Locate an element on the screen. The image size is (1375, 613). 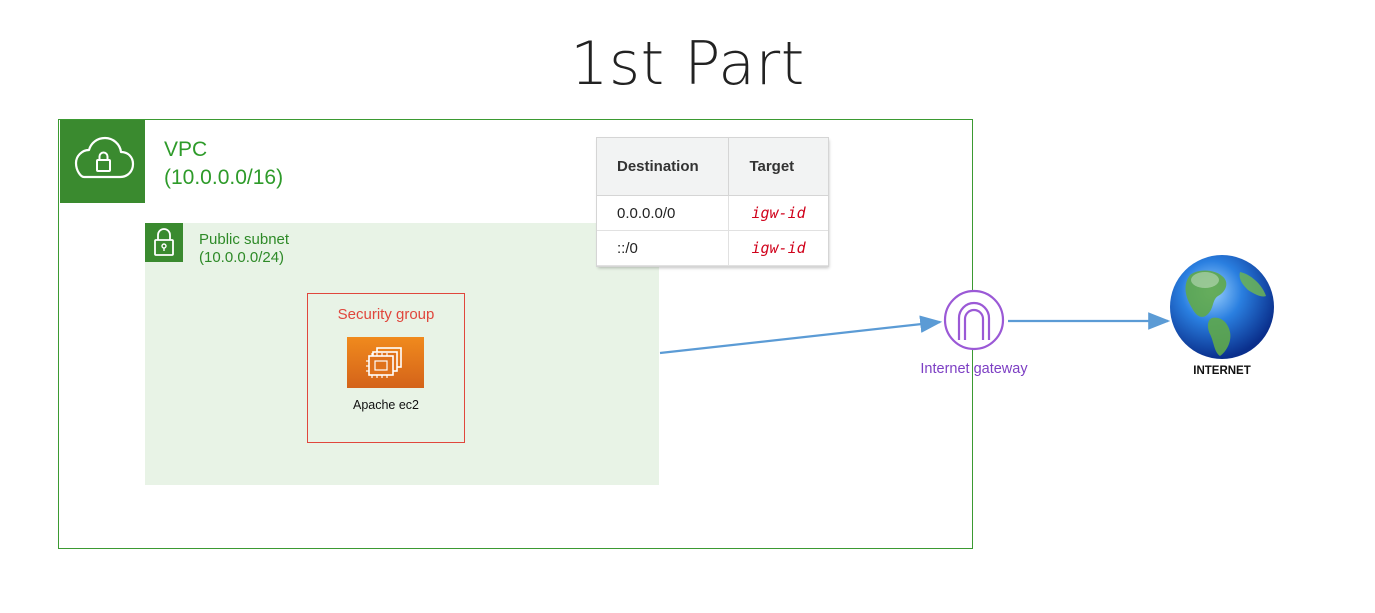
internet-gateway-icon is located at coordinates (974, 320).